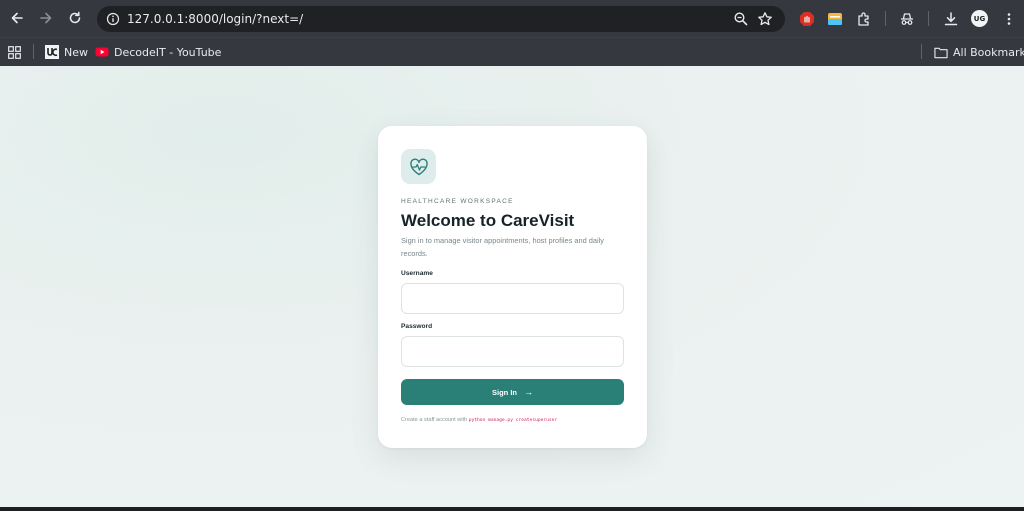  I want to click on password-label: Password, so click(417, 326).